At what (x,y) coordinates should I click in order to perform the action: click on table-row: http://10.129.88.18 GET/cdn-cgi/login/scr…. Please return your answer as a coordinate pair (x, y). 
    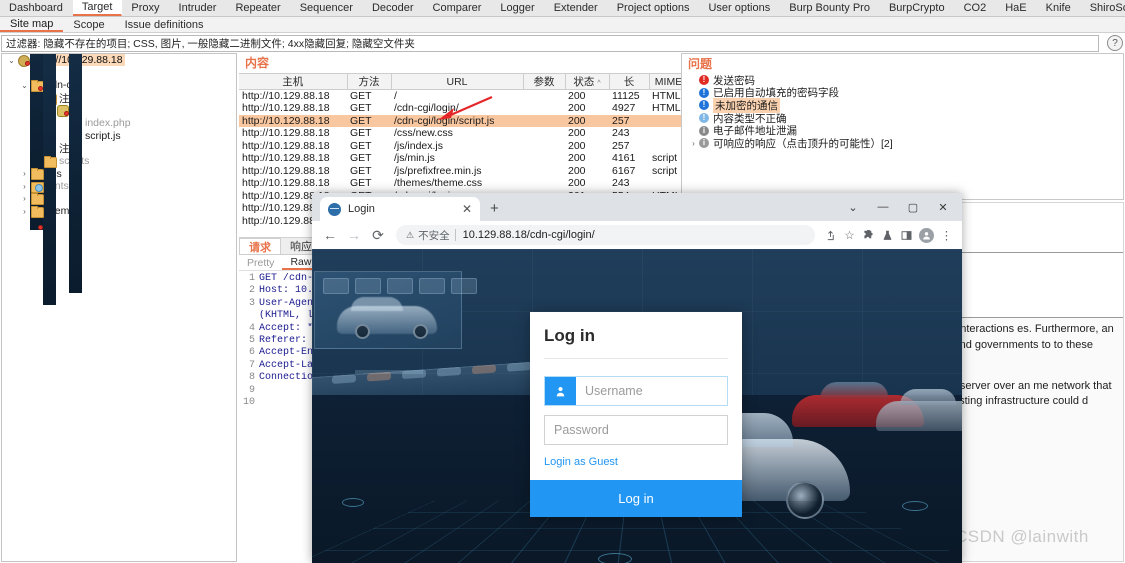
    Looking at the image, I should click on (474, 120).